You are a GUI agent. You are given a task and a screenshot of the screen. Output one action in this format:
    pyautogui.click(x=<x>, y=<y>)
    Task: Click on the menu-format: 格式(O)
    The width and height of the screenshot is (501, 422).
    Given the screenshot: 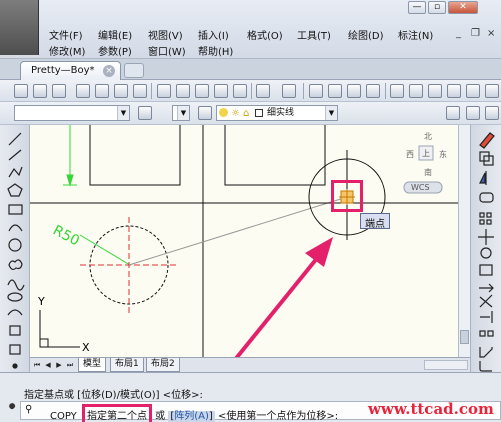 What is the action you would take?
    pyautogui.click(x=265, y=34)
    